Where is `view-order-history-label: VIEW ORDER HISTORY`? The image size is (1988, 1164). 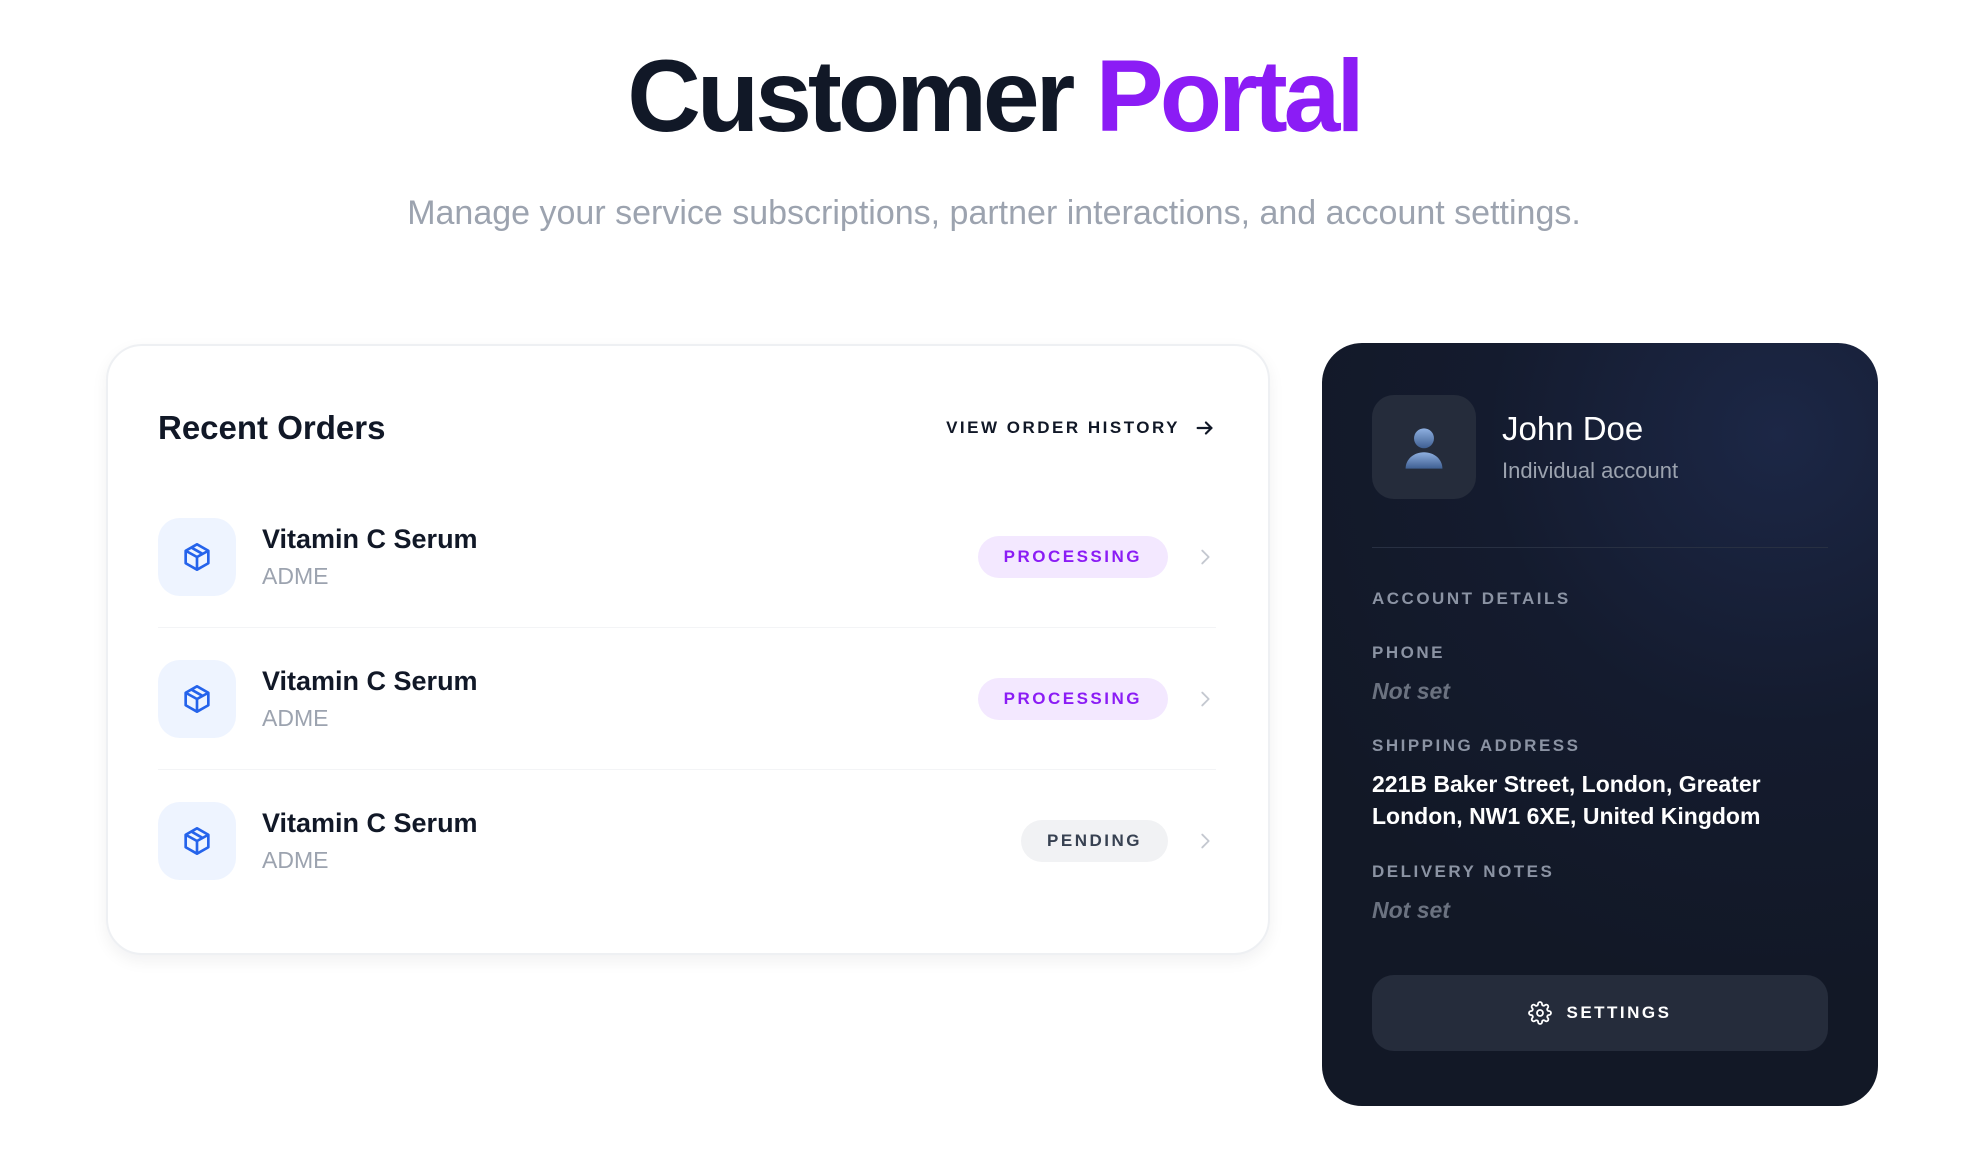
view-order-history-label: VIEW ORDER HISTORY is located at coordinates (1063, 427).